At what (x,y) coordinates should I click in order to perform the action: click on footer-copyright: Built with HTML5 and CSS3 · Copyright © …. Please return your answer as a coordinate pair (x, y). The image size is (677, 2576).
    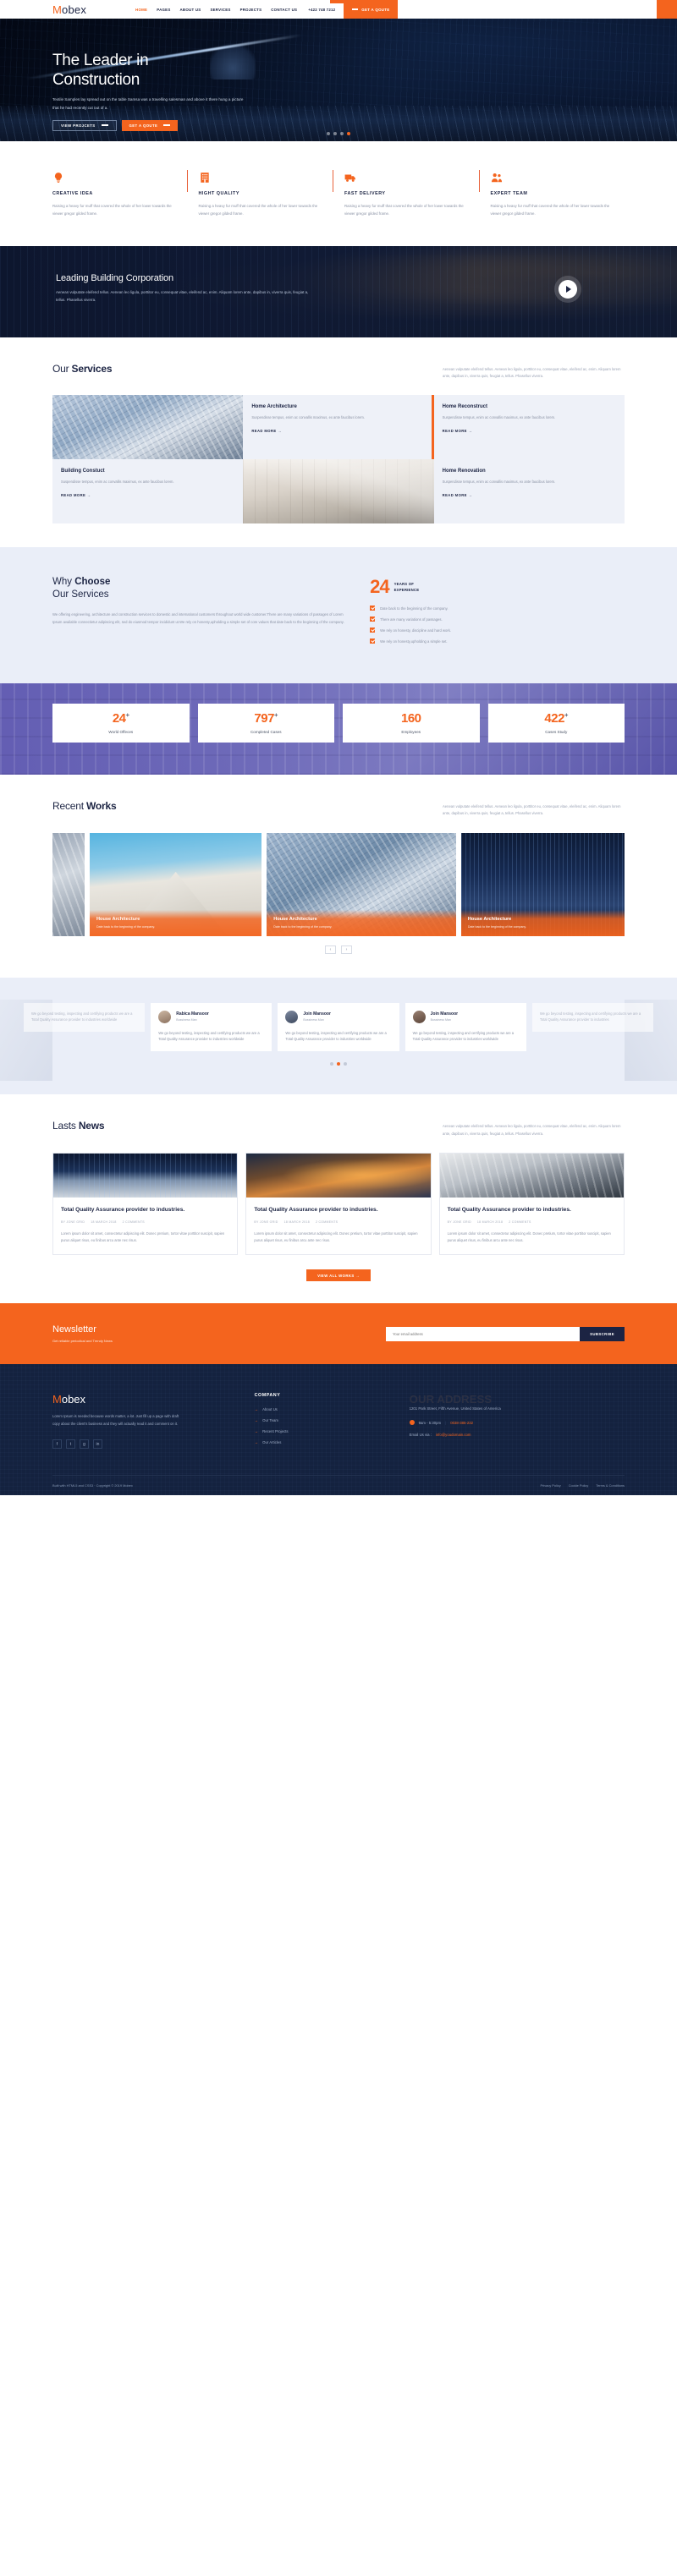
    Looking at the image, I should click on (92, 1485).